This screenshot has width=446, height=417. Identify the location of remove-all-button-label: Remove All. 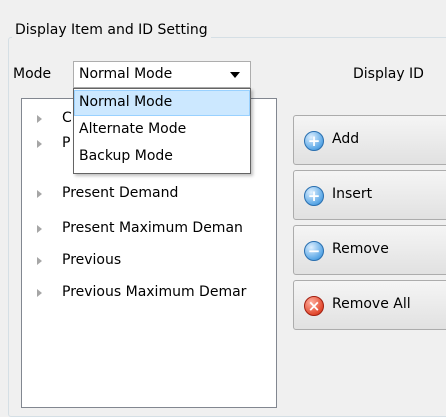
(371, 304).